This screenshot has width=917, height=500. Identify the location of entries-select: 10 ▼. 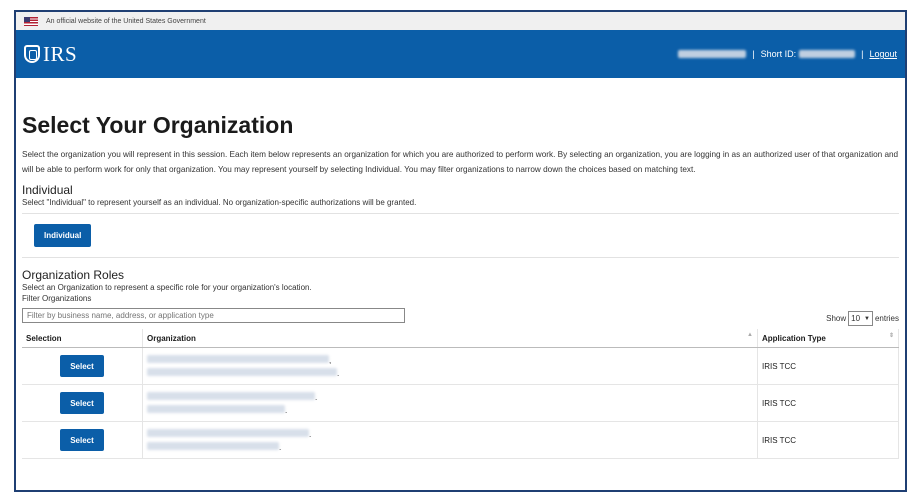
(860, 318).